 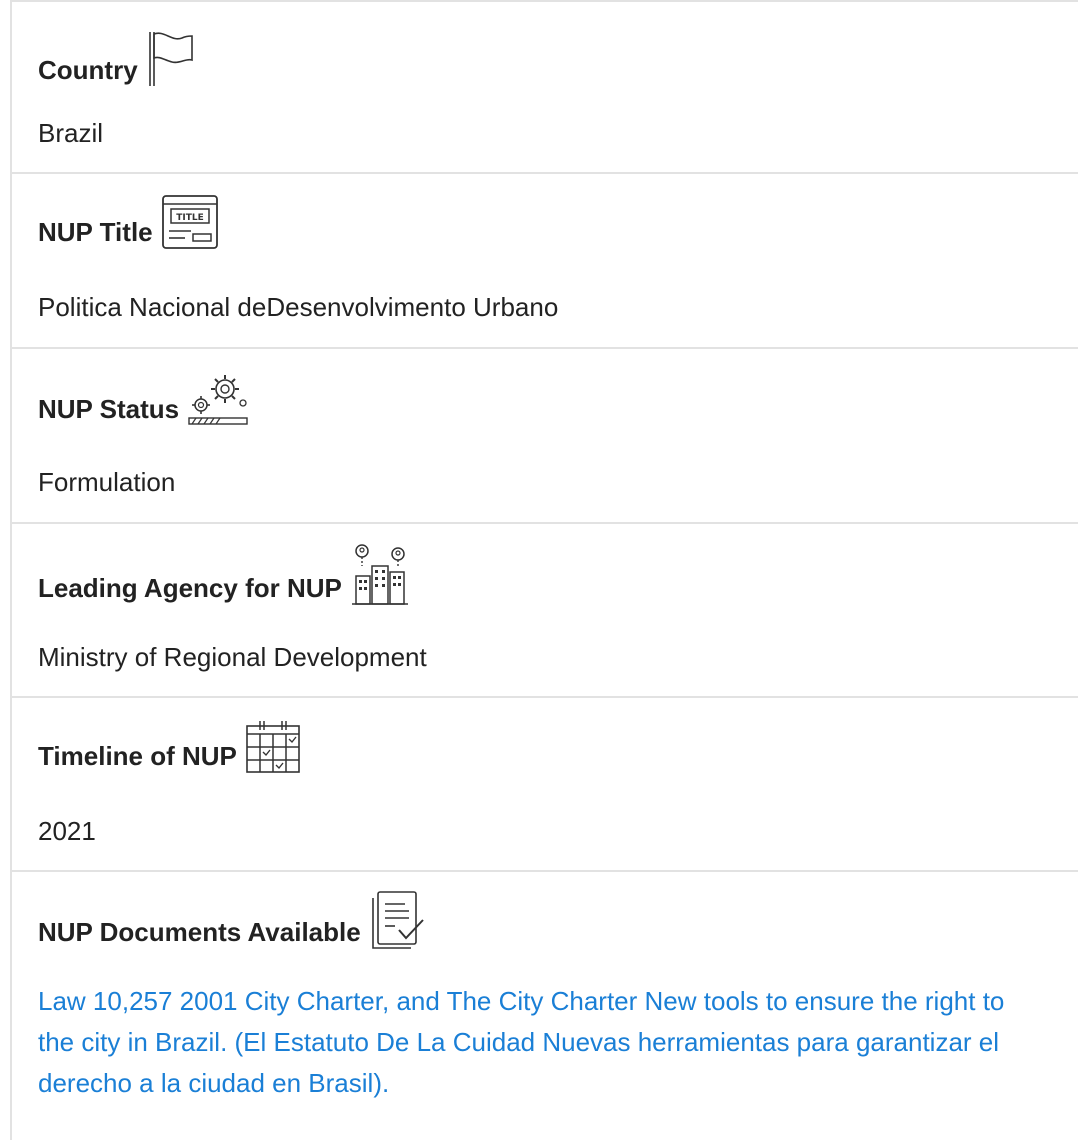 What do you see at coordinates (199, 932) in the screenshot?
I see `documents-label: NUP Documents Available` at bounding box center [199, 932].